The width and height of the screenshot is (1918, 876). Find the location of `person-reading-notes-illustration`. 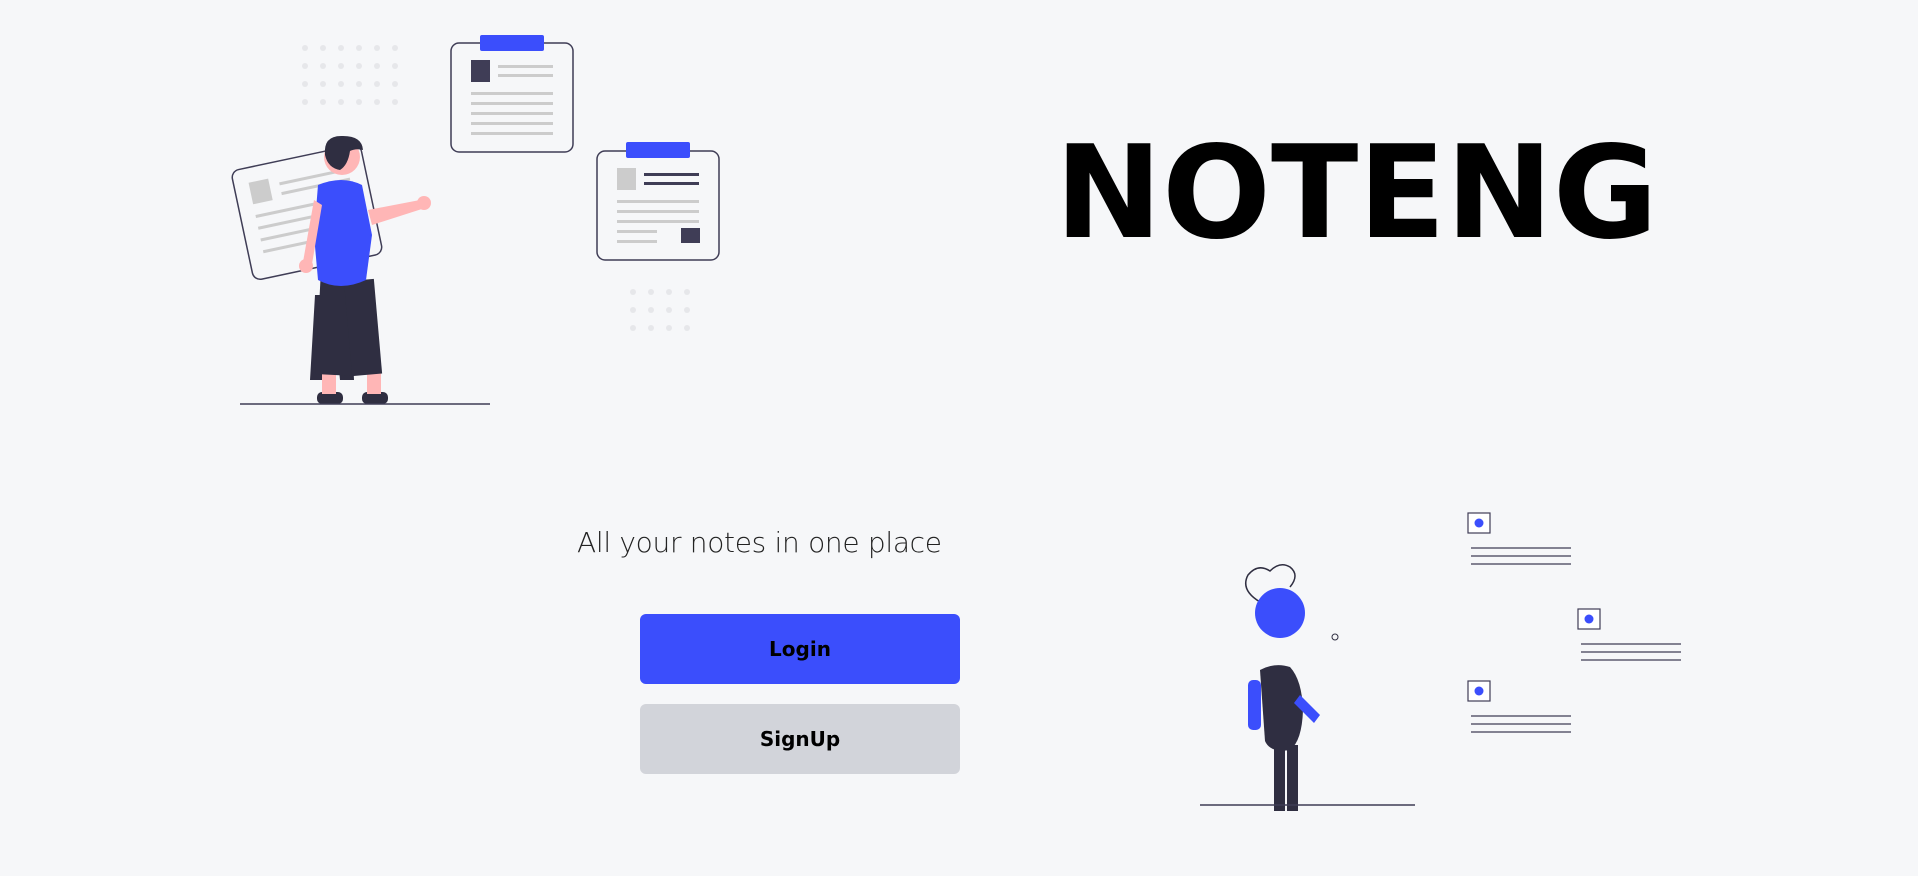

person-reading-notes-illustration is located at coordinates (475, 220).